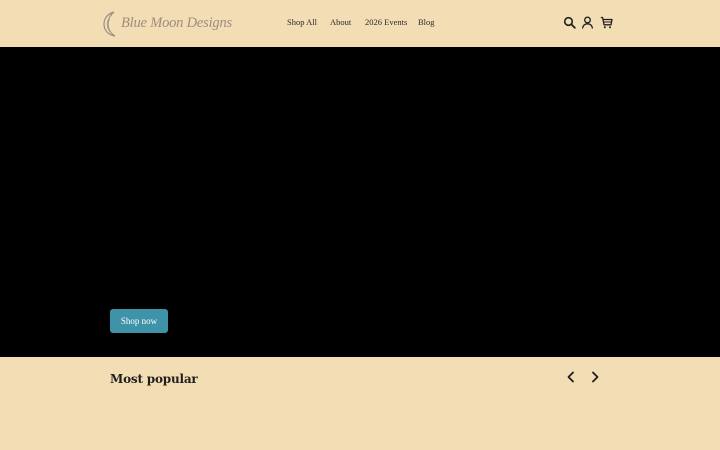 The height and width of the screenshot is (450, 720). I want to click on search-icon, so click(569, 22).